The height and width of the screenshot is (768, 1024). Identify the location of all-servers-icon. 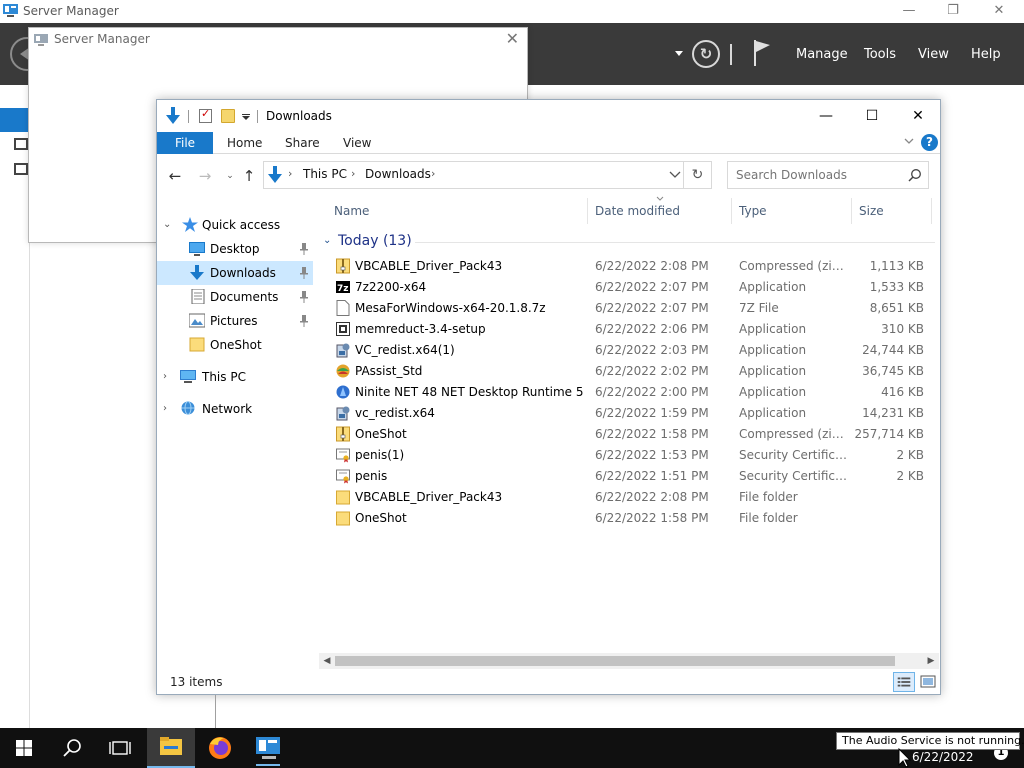
(21, 169).